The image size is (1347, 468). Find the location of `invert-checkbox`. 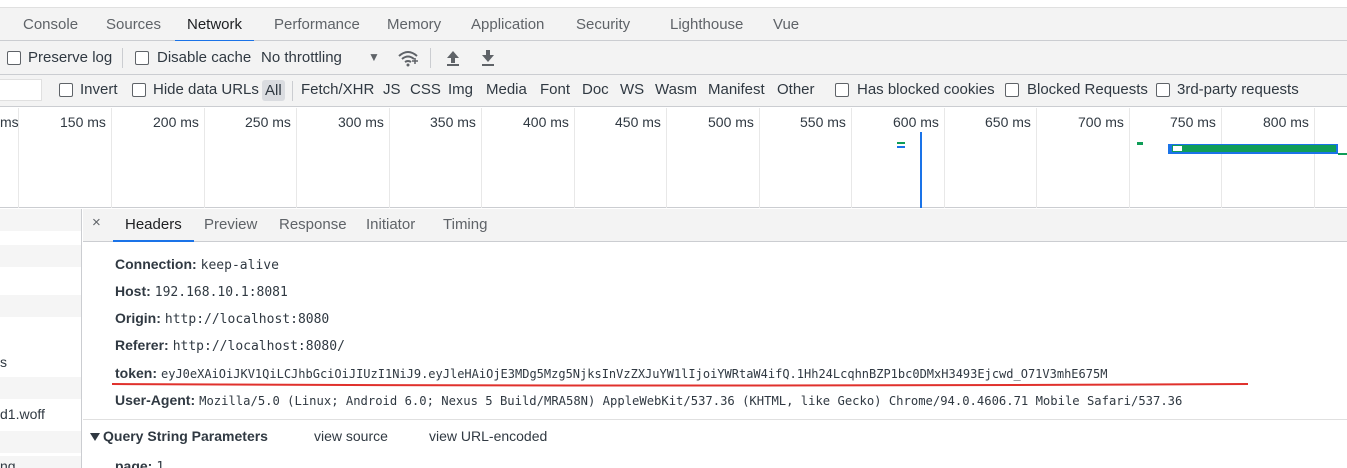

invert-checkbox is located at coordinates (66, 90).